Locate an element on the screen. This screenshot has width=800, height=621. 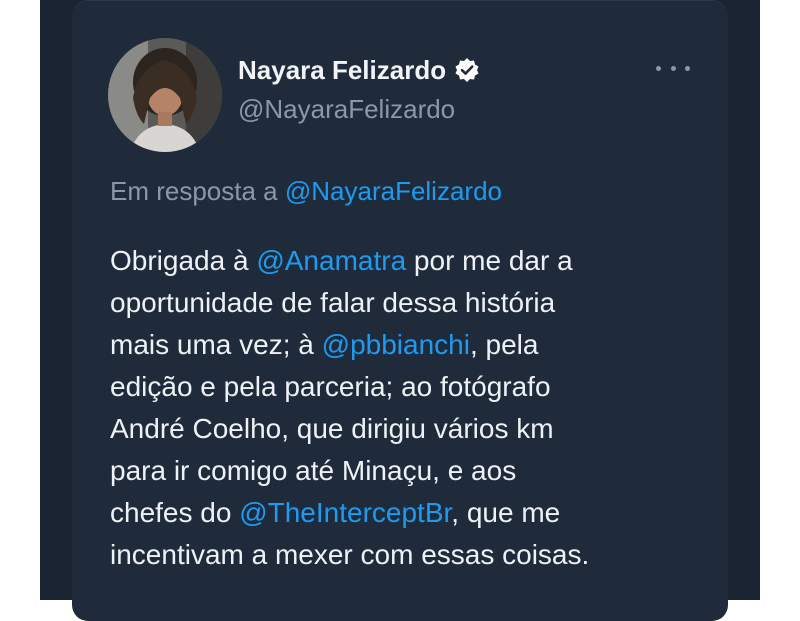
more-options-icon is located at coordinates (673, 68).